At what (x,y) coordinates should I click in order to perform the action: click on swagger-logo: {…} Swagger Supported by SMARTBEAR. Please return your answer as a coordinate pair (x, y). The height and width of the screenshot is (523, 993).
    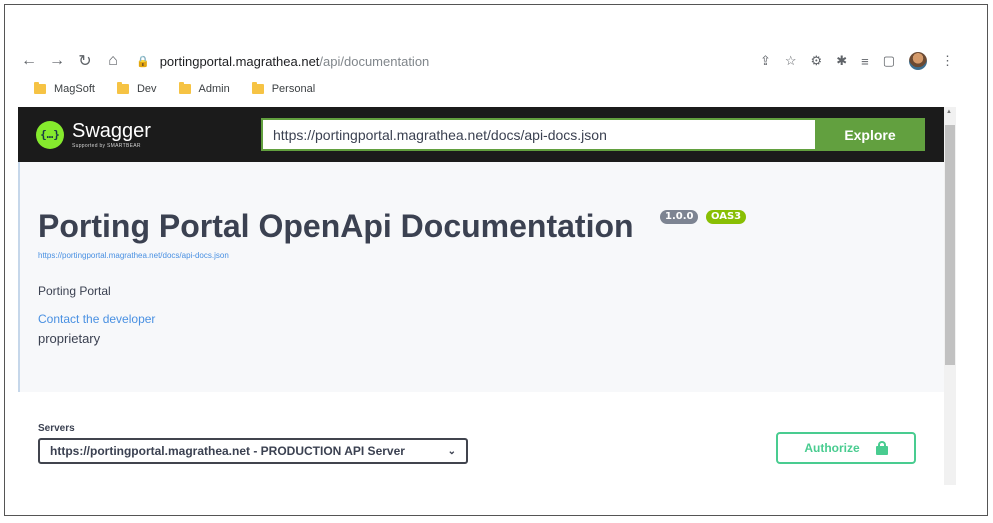
    Looking at the image, I should click on (141, 134).